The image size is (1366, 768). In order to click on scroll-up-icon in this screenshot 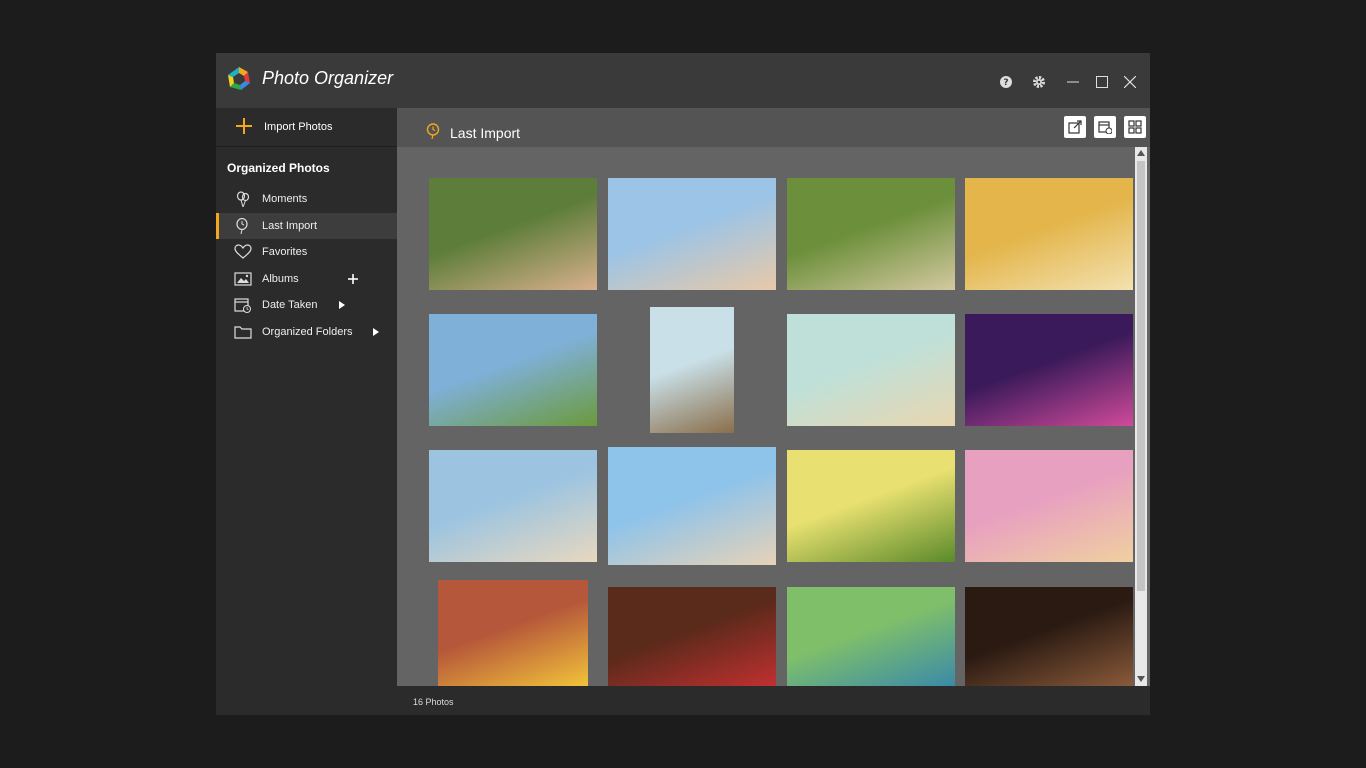, I will do `click(1141, 153)`.